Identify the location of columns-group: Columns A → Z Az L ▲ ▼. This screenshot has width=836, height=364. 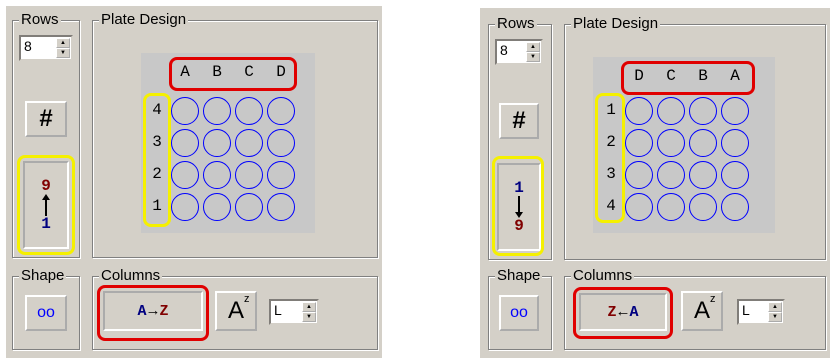
(235, 309).